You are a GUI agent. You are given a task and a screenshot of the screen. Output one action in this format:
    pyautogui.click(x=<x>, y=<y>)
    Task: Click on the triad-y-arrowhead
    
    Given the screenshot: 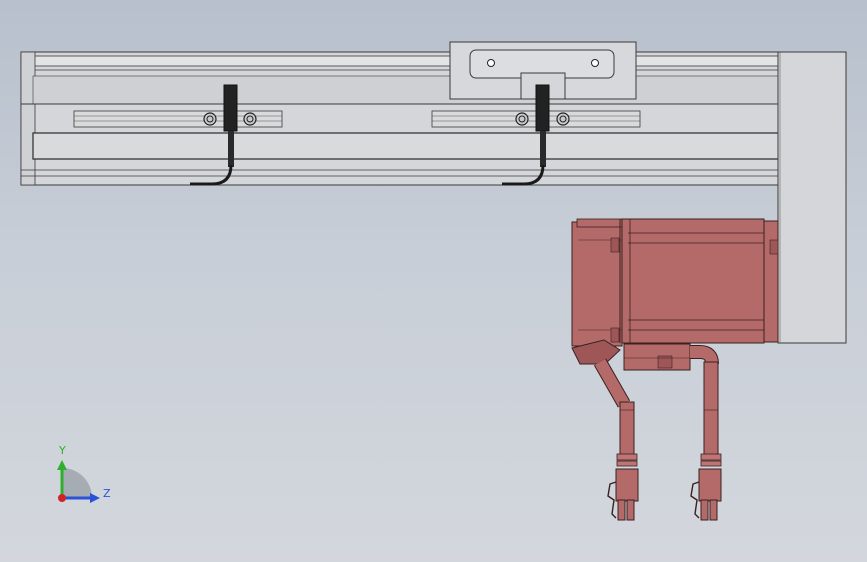 What is the action you would take?
    pyautogui.click(x=62, y=465)
    